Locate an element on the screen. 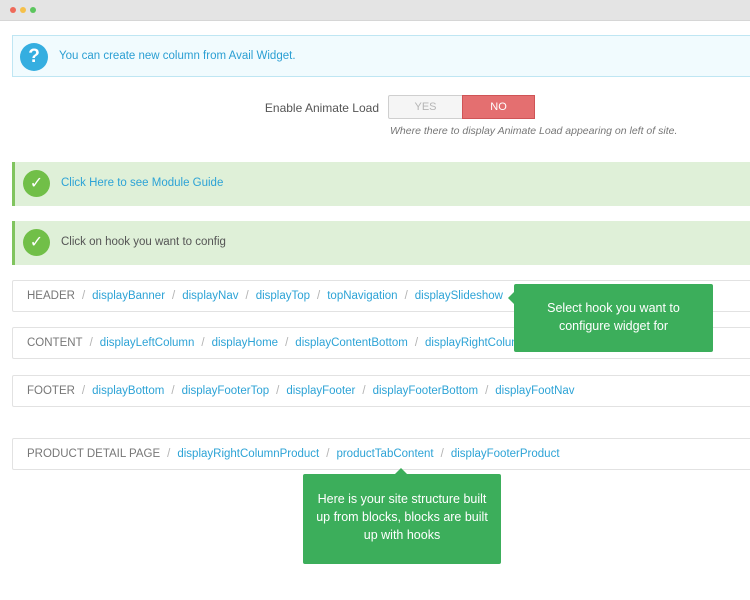 This screenshot has height=600, width=750. animate-load-toggle: YES NO is located at coordinates (461, 107).